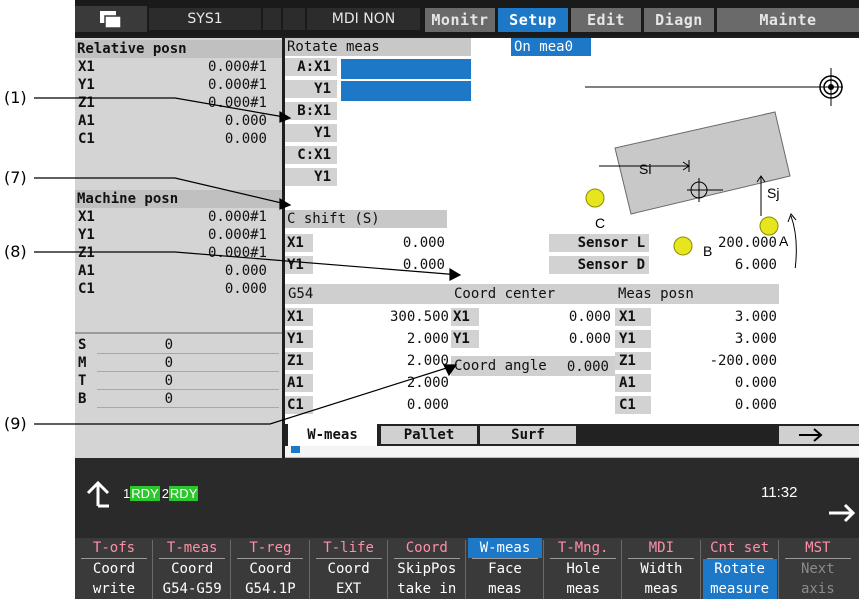 The width and height of the screenshot is (859, 599). Describe the element at coordinates (178, 49) in the screenshot. I see `relative-posn-title: Relative posn` at that location.